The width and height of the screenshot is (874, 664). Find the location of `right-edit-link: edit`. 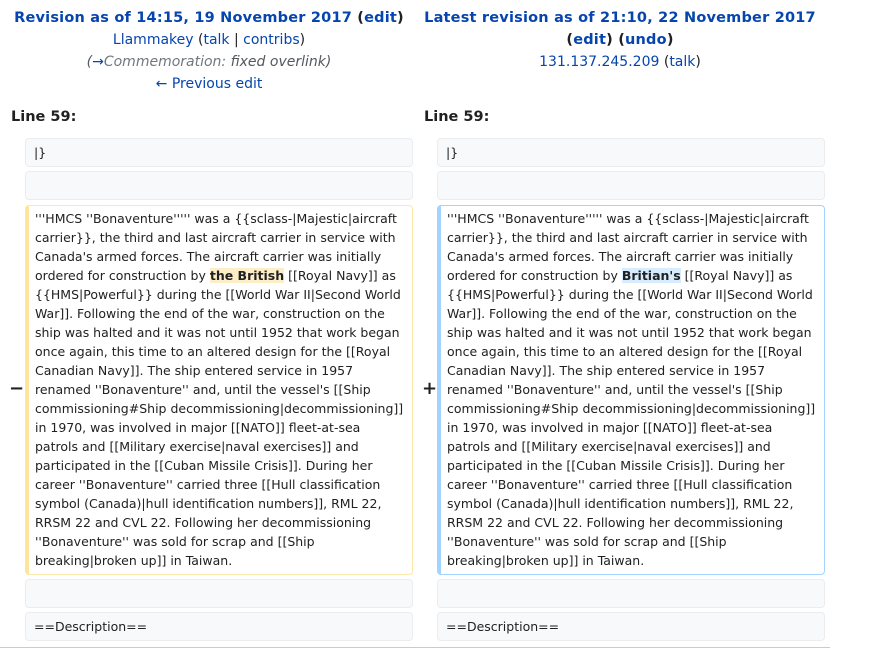

right-edit-link: edit is located at coordinates (589, 40).